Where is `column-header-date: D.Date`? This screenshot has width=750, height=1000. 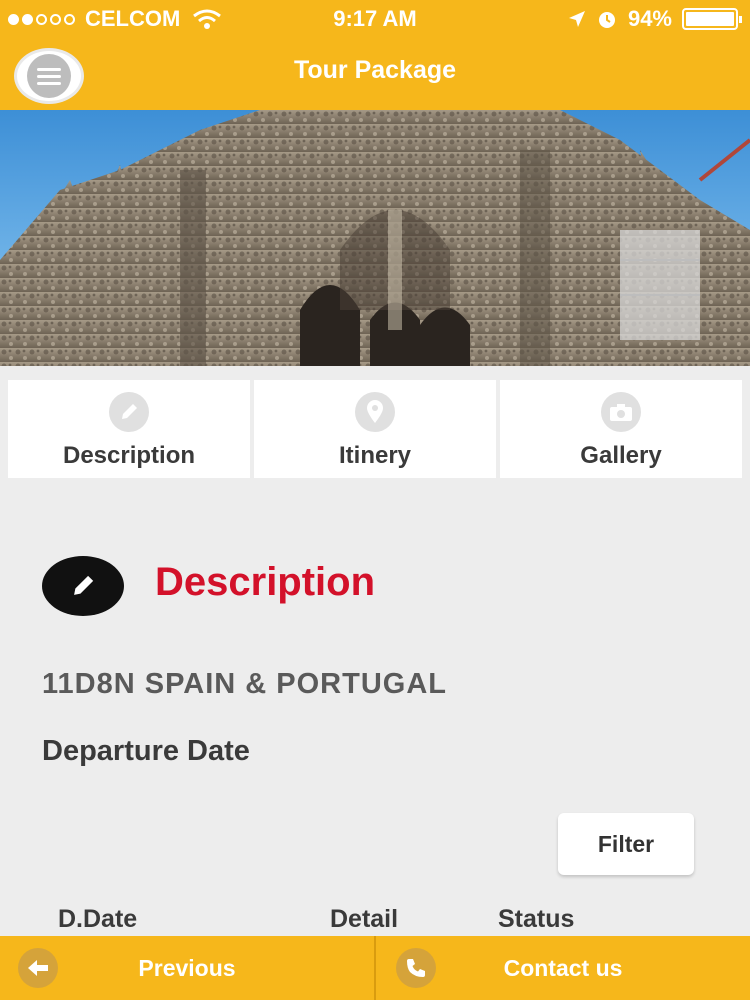
column-header-date: D.Date is located at coordinates (98, 919).